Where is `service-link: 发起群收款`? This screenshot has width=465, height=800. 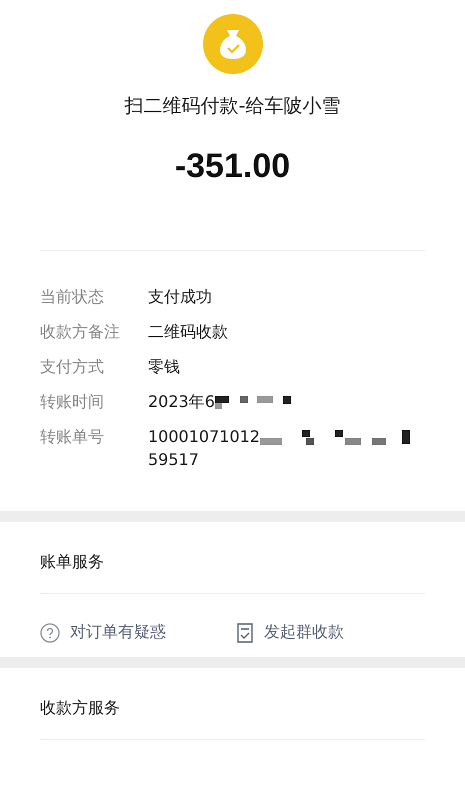 service-link: 发起群收款 is located at coordinates (290, 632).